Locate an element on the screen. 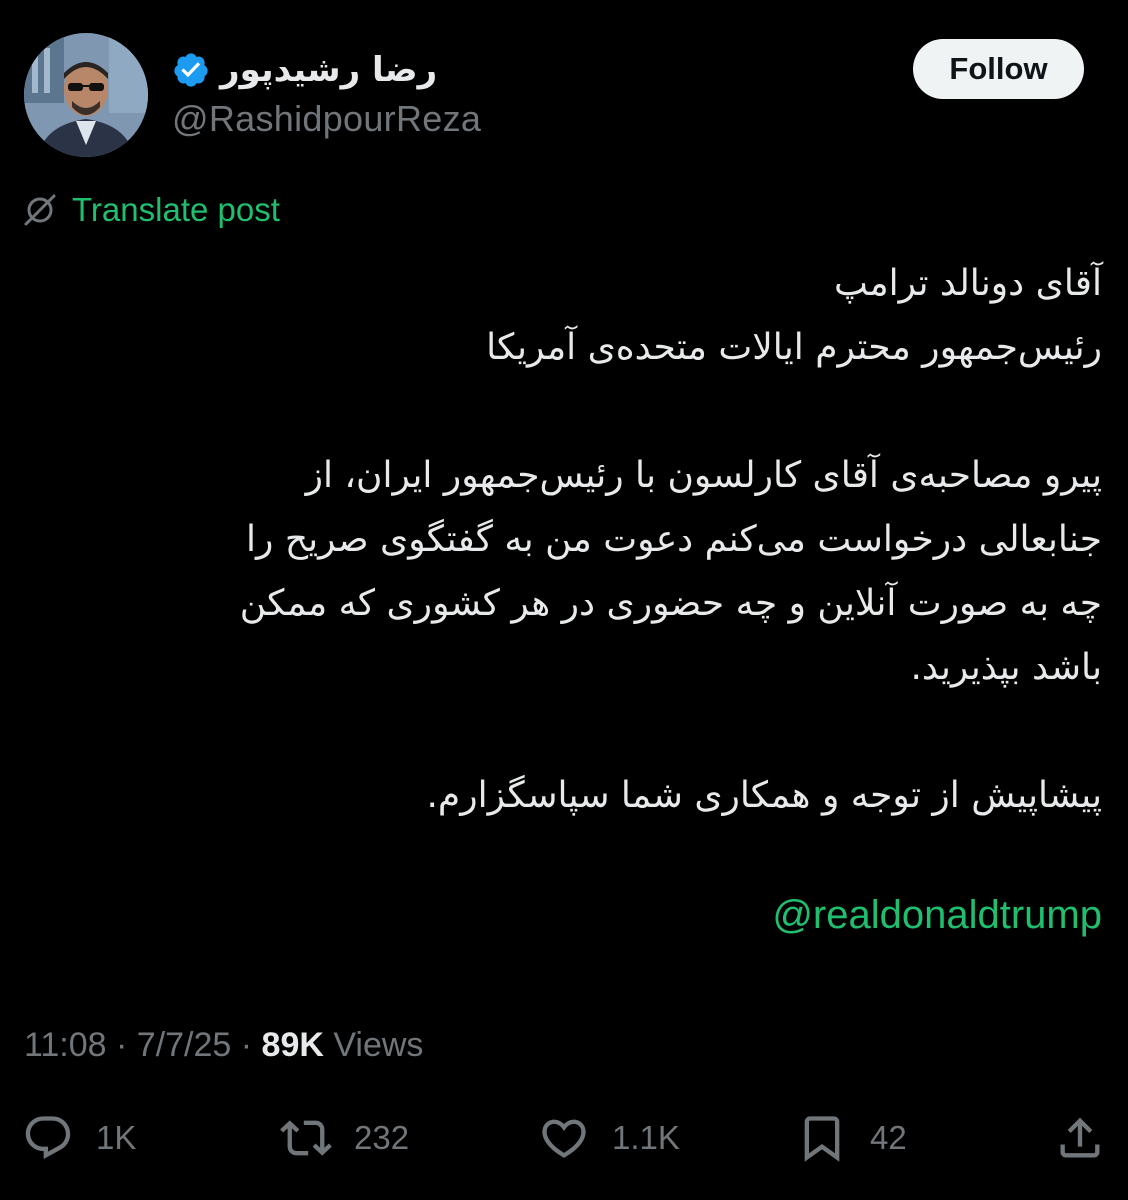 The width and height of the screenshot is (1128, 1200). translate-post-row: Translate post is located at coordinates (151, 210).